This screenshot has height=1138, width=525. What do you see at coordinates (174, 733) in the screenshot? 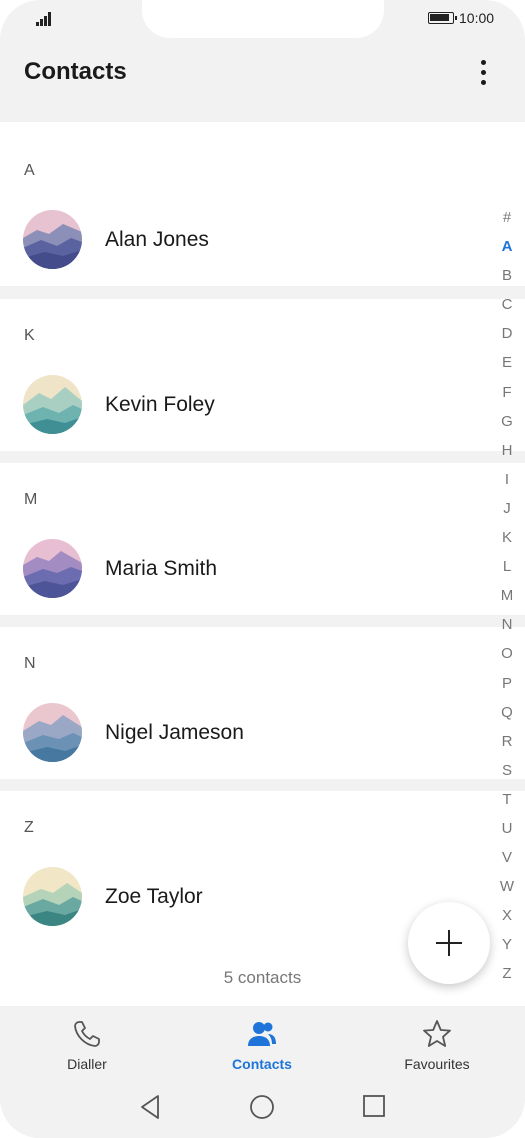
I see `contact-name: Nigel Jameson` at bounding box center [174, 733].